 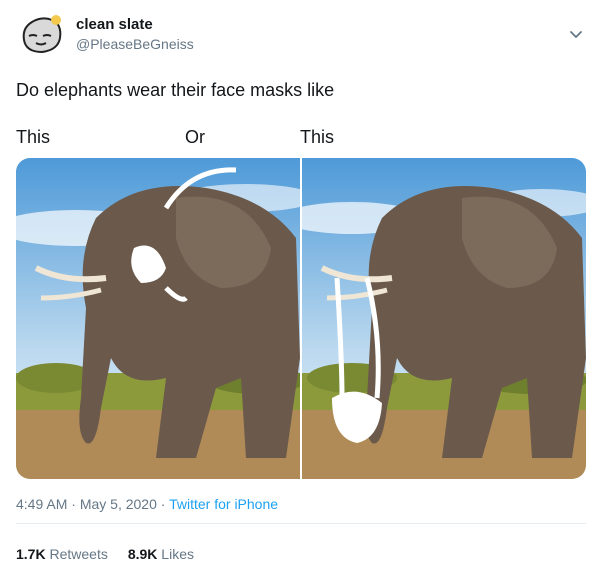 I want to click on retweets-label: Retweets, so click(x=78, y=554).